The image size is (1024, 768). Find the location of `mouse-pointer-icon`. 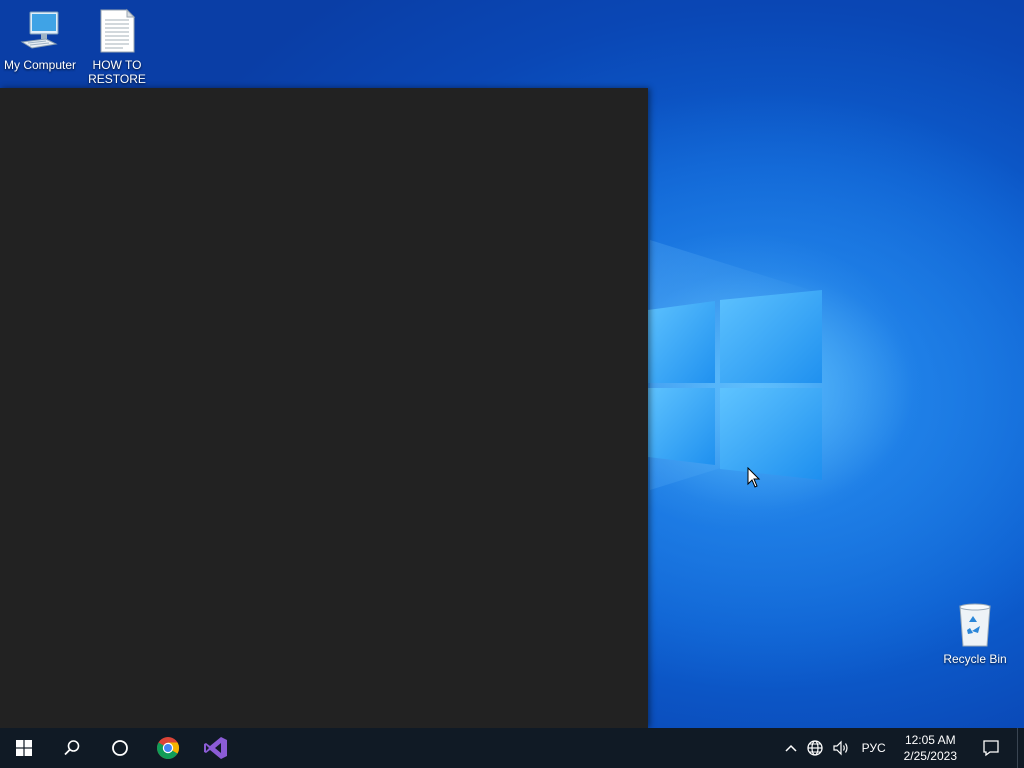

mouse-pointer-icon is located at coordinates (754, 477).